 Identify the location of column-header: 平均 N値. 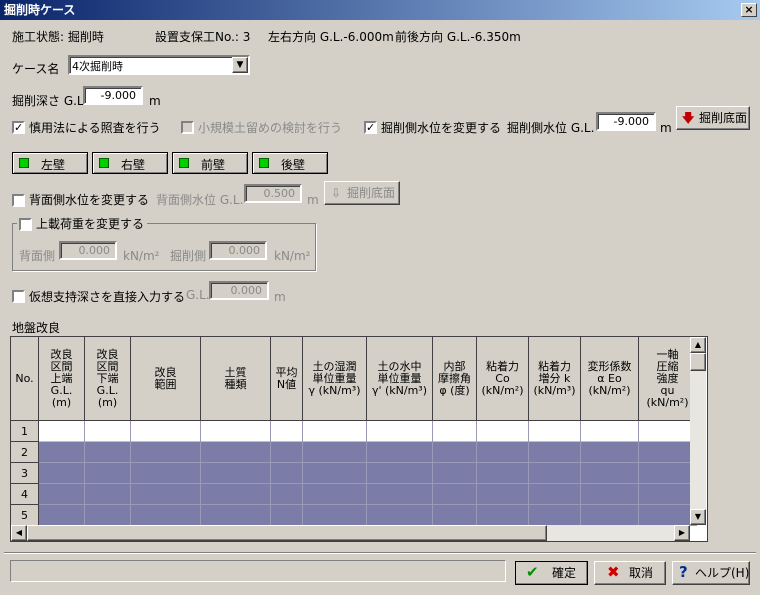
(287, 379).